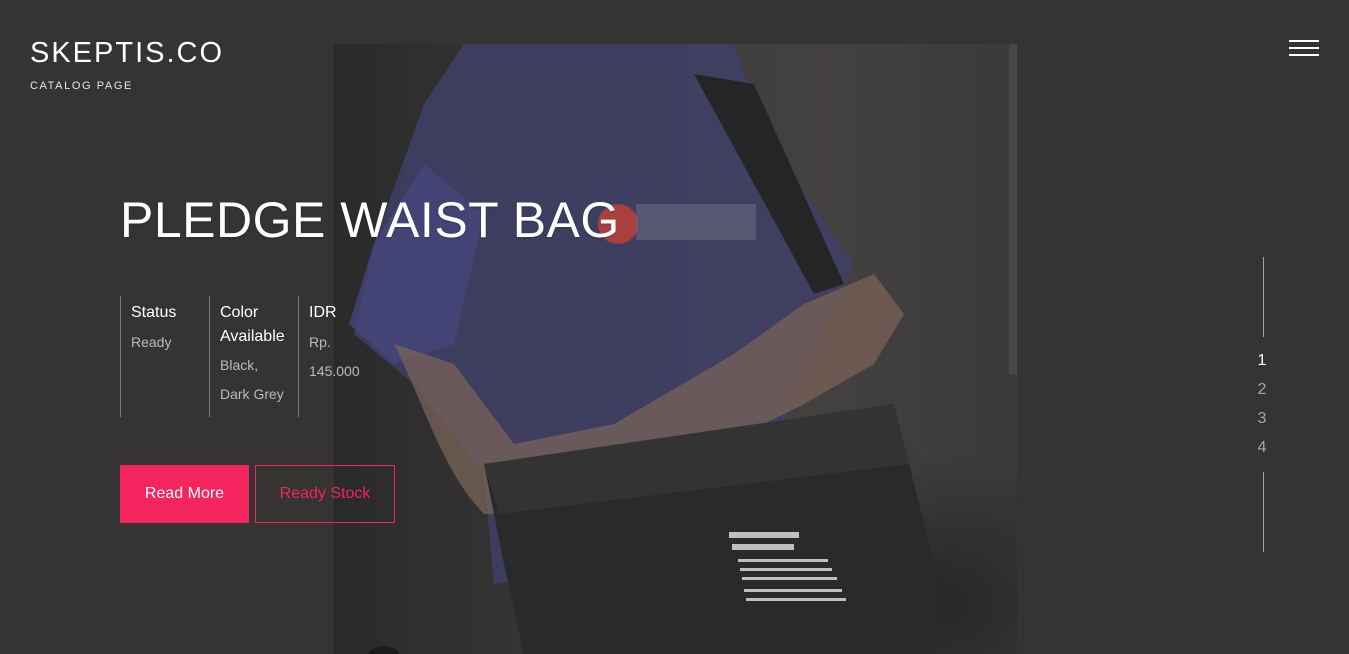 The height and width of the screenshot is (654, 1349). Describe the element at coordinates (1304, 55) in the screenshot. I see `menu-line-bottom` at that location.